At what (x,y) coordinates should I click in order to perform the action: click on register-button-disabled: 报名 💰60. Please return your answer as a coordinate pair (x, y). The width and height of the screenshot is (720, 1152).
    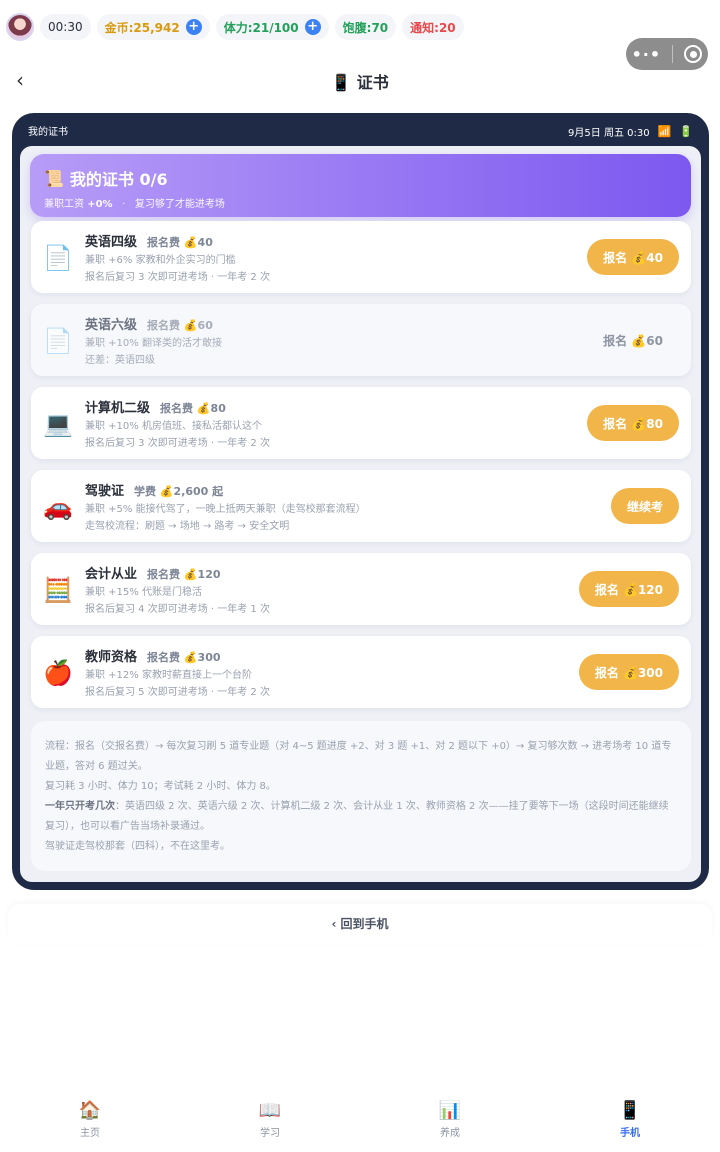
    Looking at the image, I should click on (633, 340).